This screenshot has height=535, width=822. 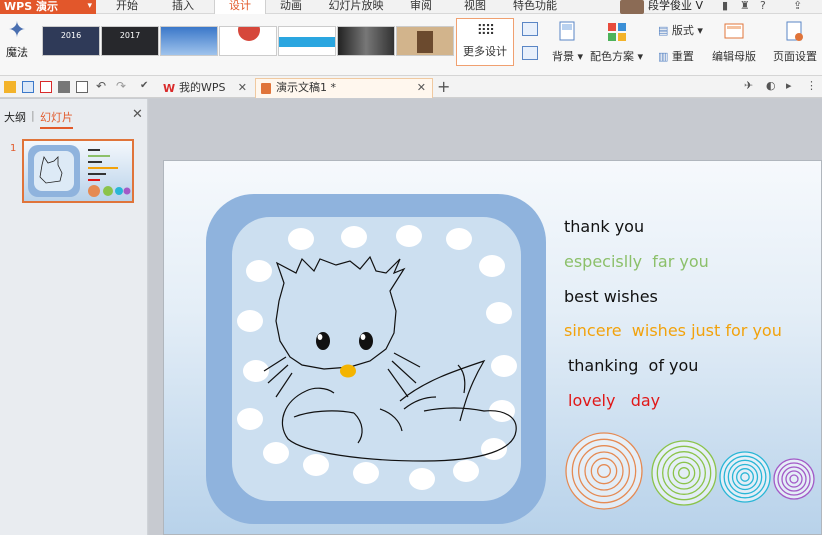 I want to click on slide-size-icon, so click(x=530, y=29).